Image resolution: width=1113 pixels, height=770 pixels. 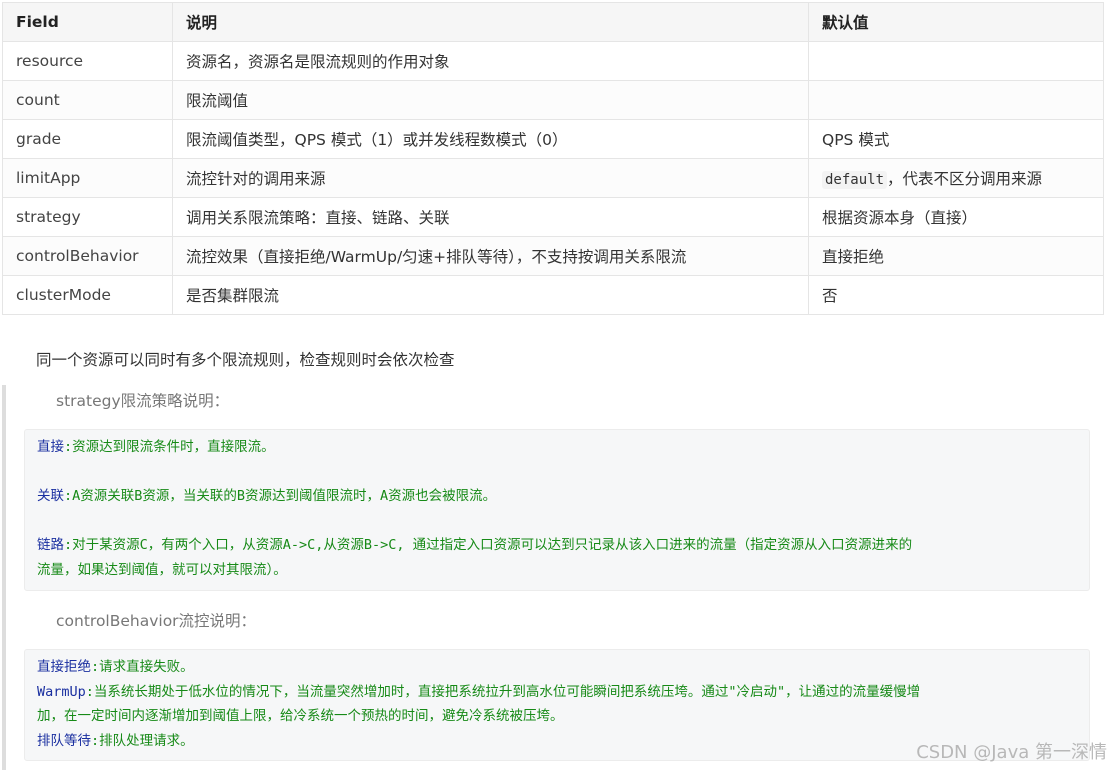 What do you see at coordinates (64, 740) in the screenshot?
I see `code-keyword: 排队等待` at bounding box center [64, 740].